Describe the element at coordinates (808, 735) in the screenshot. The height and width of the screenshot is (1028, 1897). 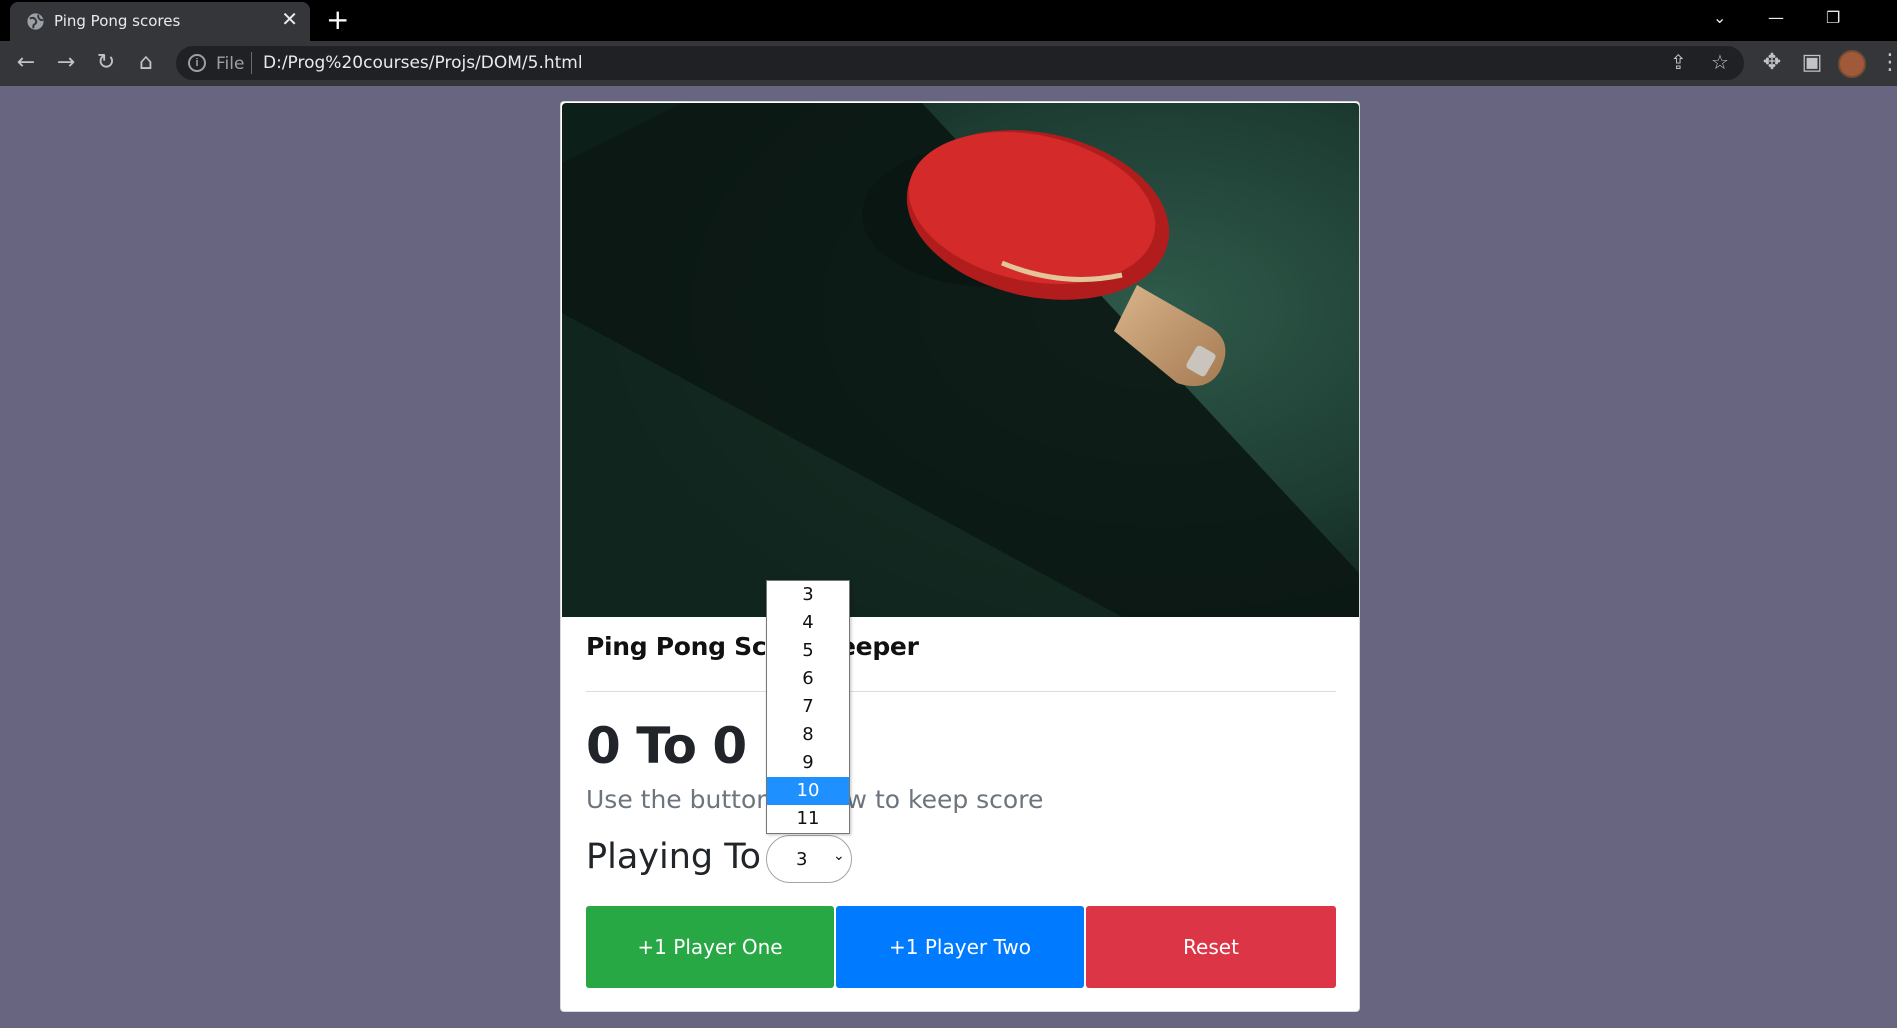
I see `dropdown-option: 8` at that location.